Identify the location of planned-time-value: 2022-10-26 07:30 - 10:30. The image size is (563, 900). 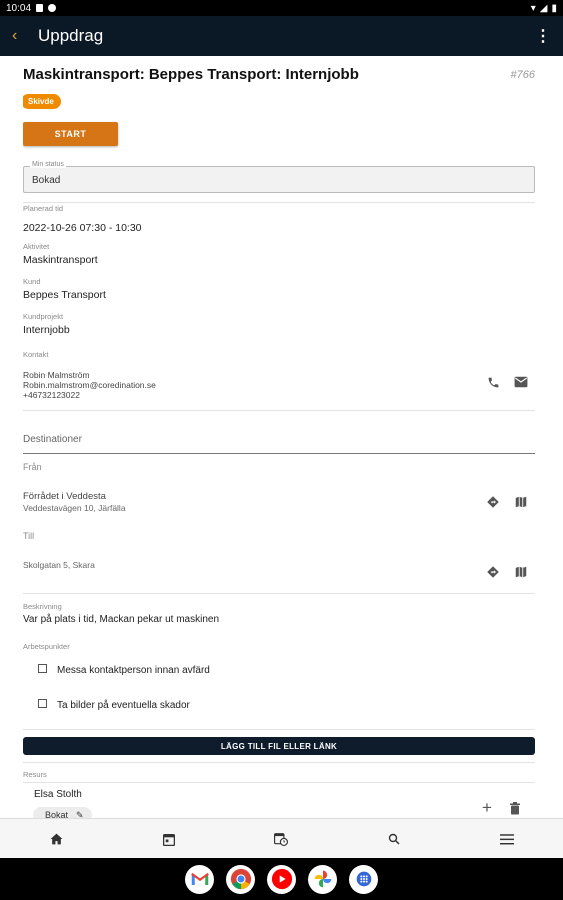
(82, 228).